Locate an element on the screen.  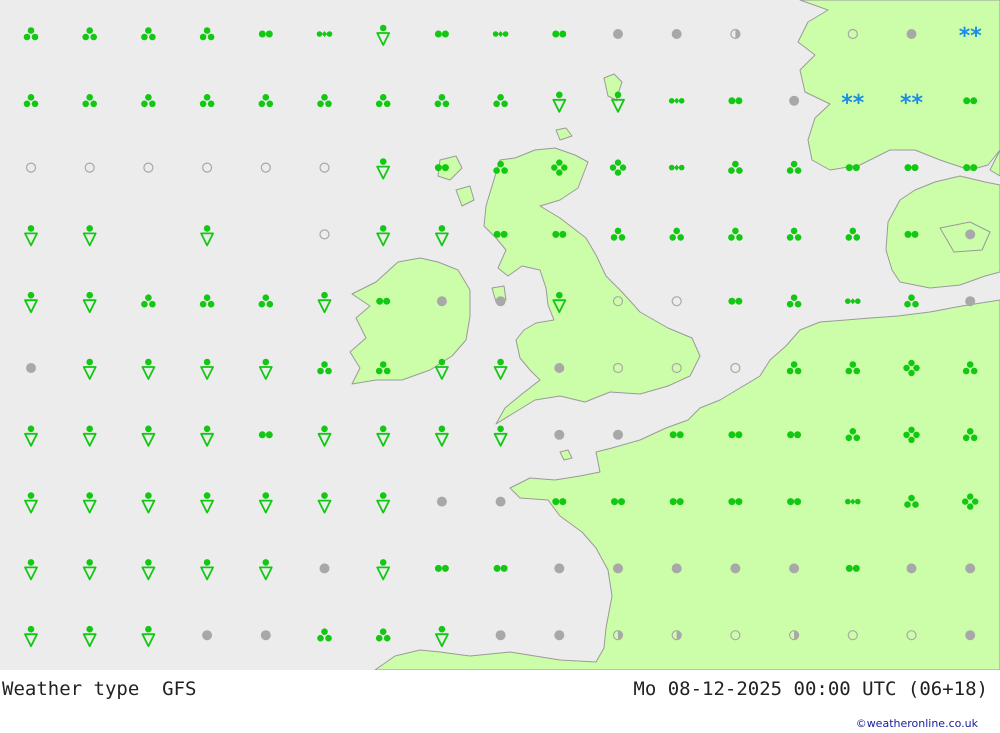
title-label: Weather type is located at coordinates (71, 689).